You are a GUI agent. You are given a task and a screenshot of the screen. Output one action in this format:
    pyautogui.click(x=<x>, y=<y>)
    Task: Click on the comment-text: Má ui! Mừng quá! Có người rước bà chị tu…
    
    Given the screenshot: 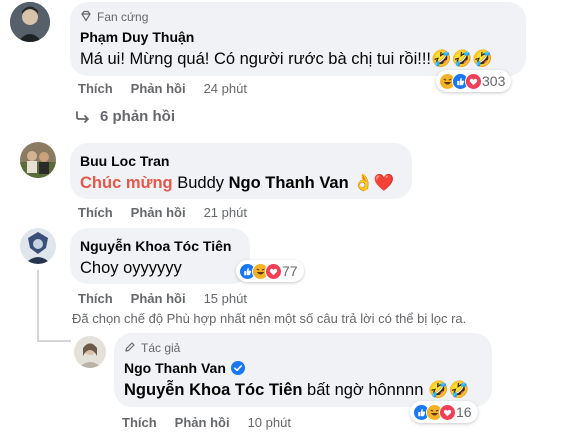 What is the action you would take?
    pyautogui.click(x=286, y=59)
    